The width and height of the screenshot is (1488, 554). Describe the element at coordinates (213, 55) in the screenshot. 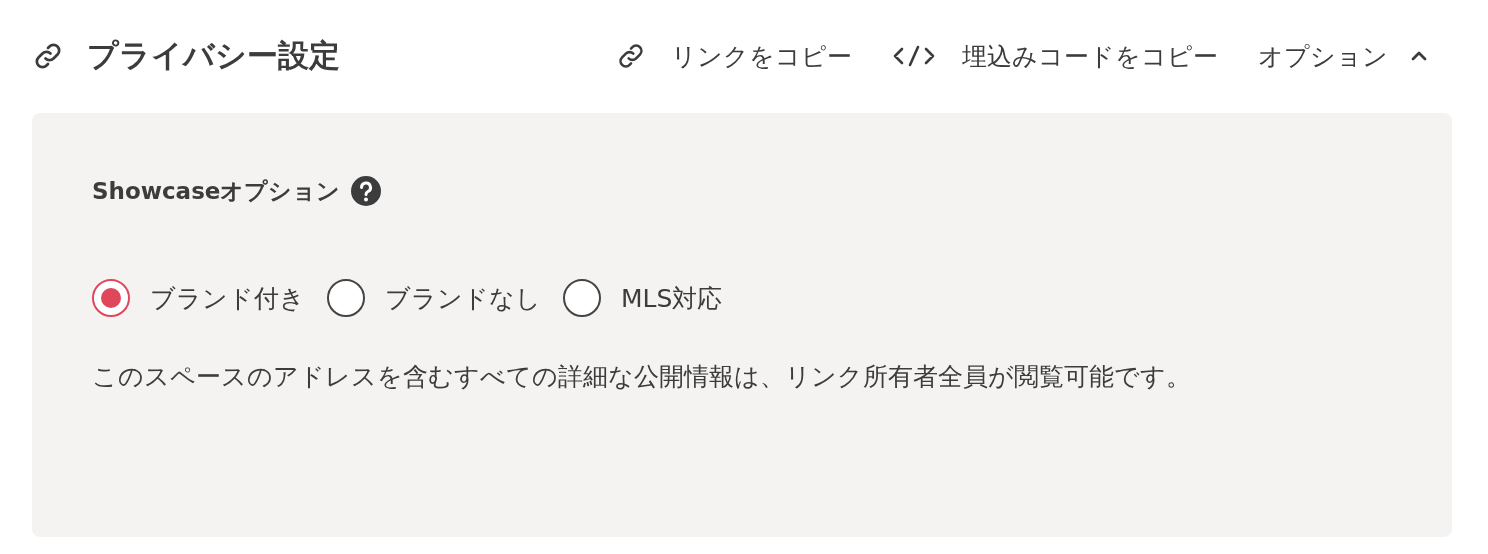

I see `page-title: プライバシー設定` at that location.